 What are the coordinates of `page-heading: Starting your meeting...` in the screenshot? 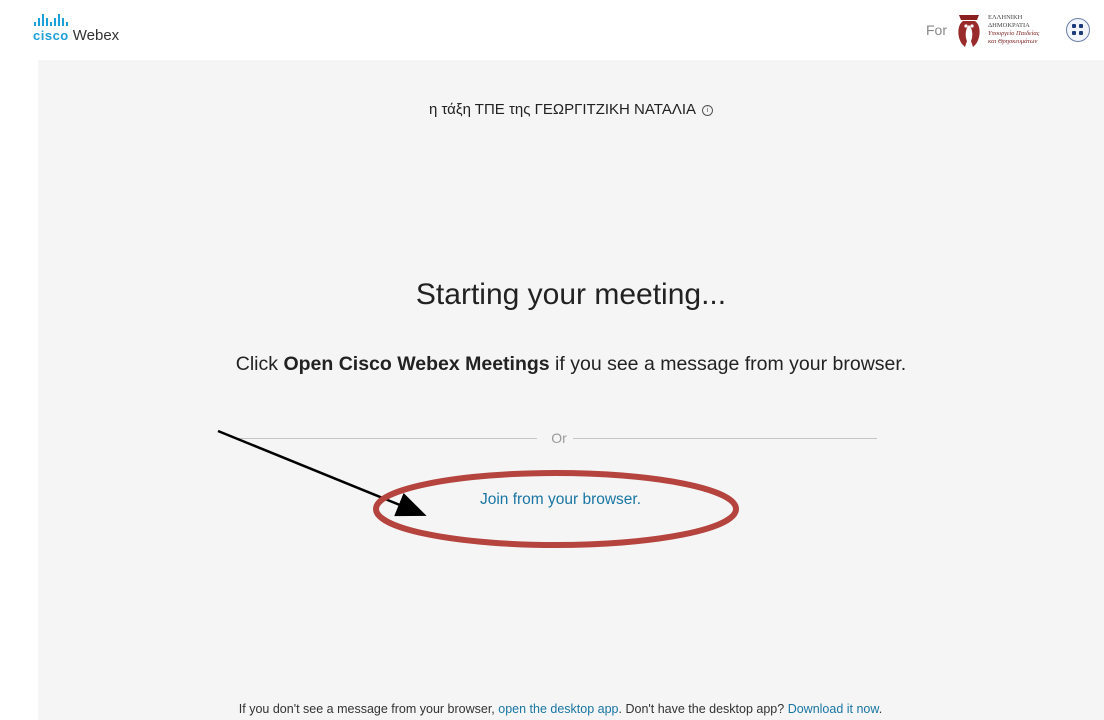 It's located at (571, 294).